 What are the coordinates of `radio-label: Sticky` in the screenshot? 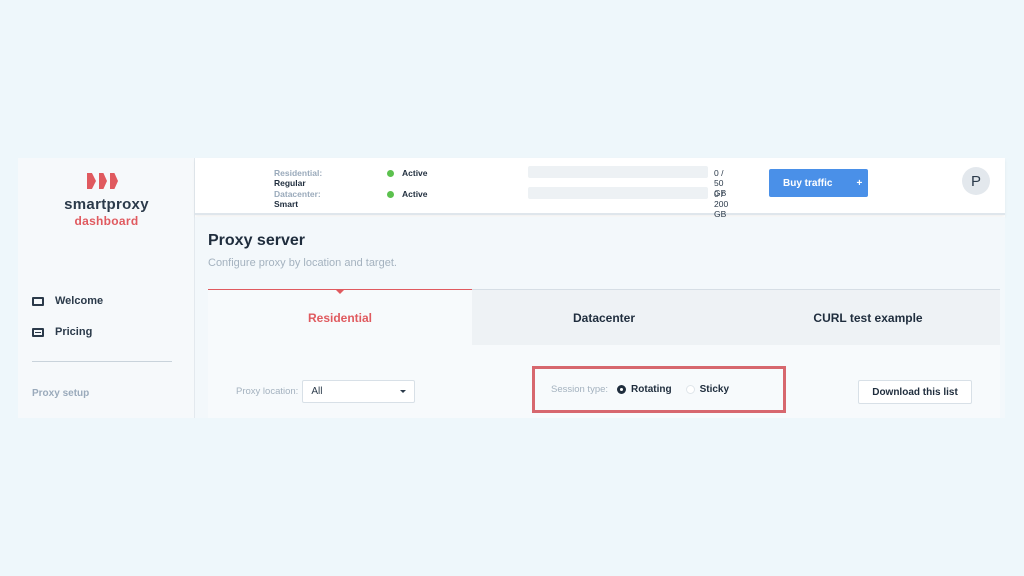 It's located at (714, 389).